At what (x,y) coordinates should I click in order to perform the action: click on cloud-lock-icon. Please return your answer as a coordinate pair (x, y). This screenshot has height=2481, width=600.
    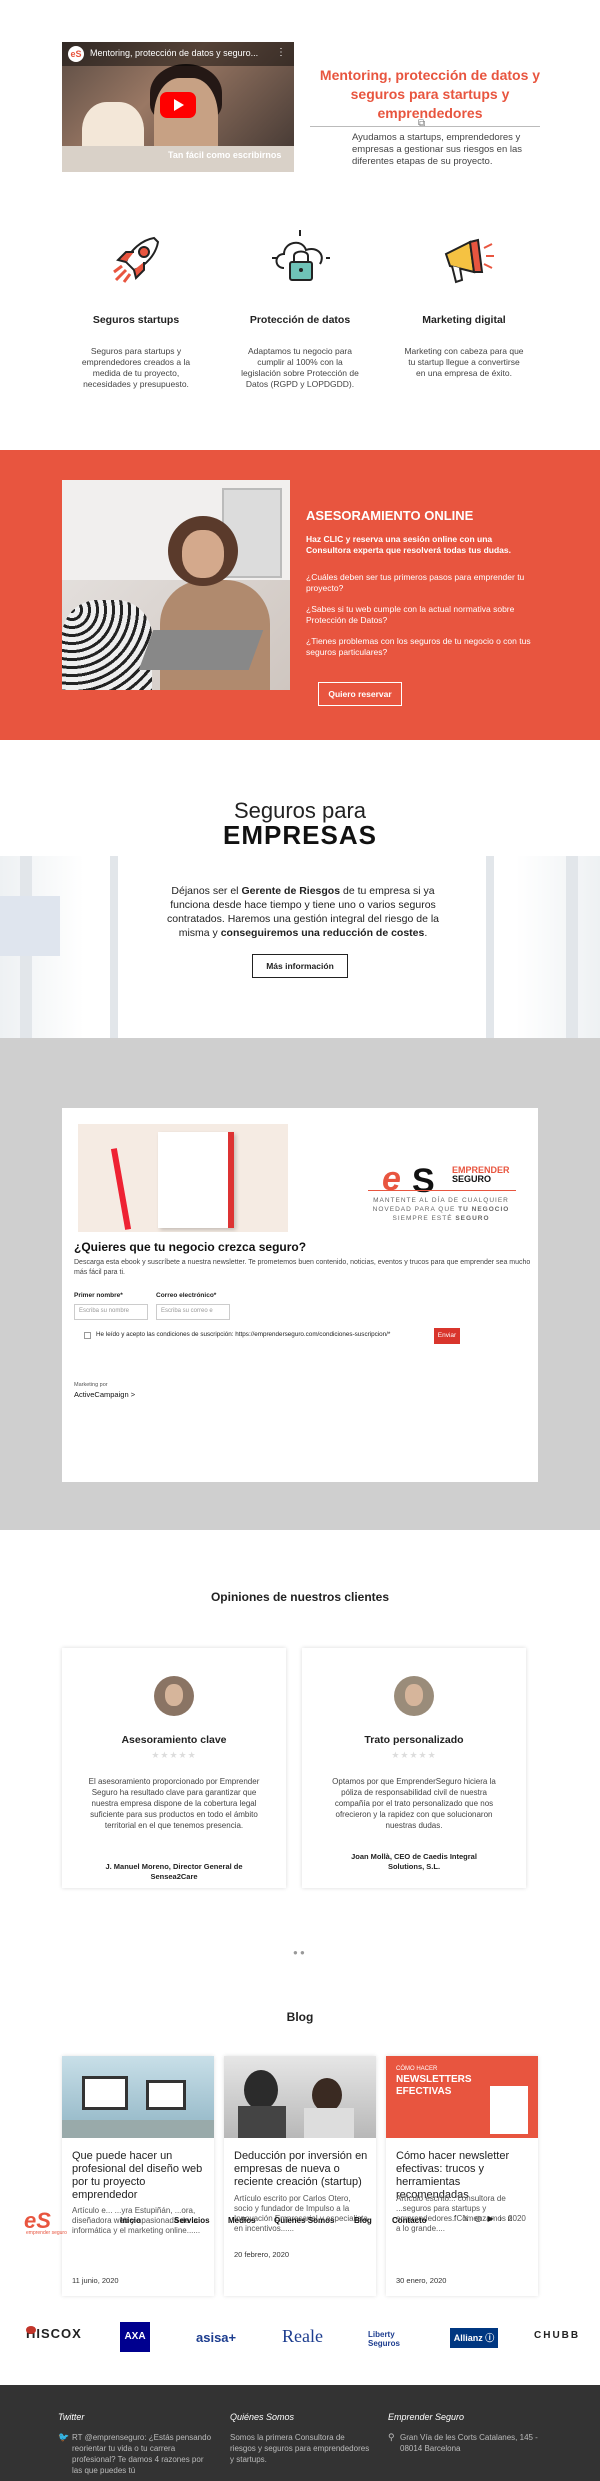
    Looking at the image, I should click on (301, 255).